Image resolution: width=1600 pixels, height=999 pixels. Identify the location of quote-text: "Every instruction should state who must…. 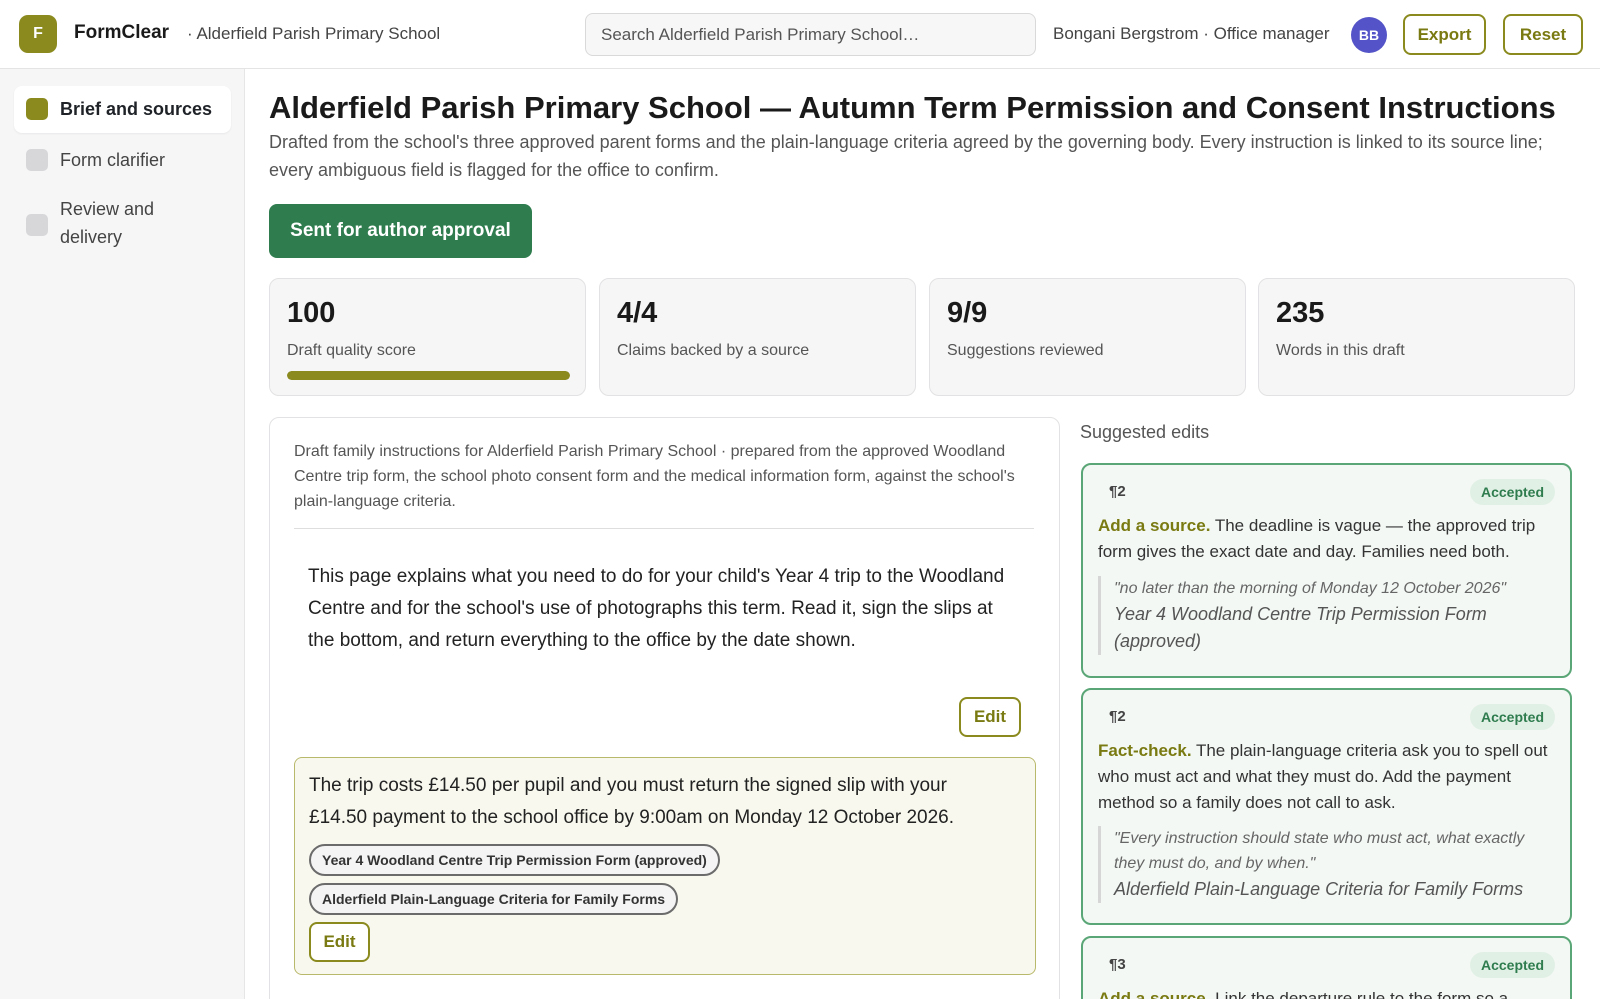
(1319, 851).